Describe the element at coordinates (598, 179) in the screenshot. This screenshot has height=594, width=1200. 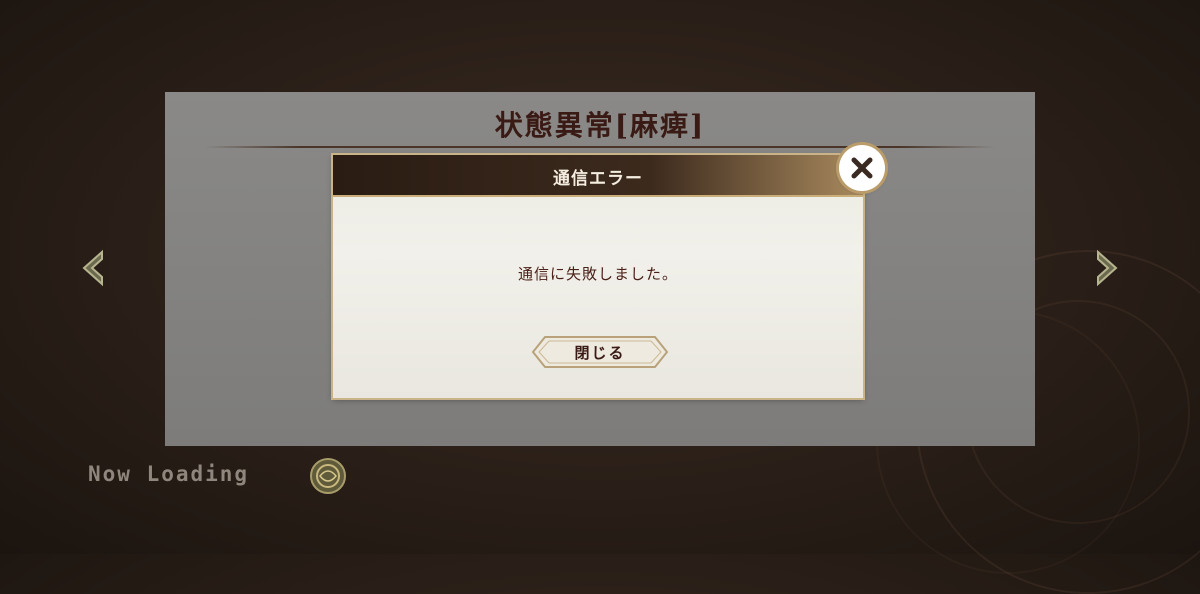
I see `dialog-title: 通信エラー` at that location.